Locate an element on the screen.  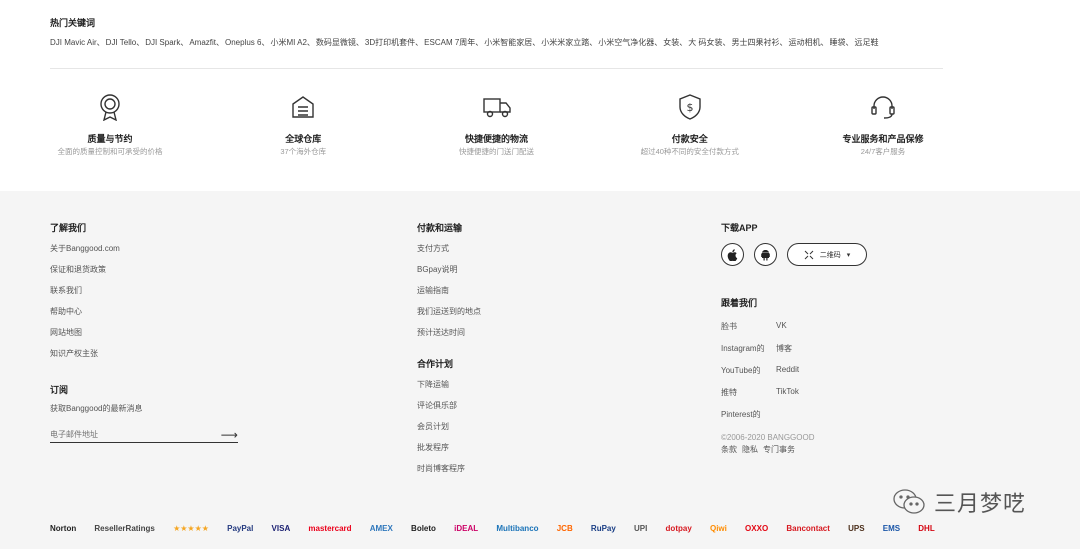
social-link-reddit: Reddit is located at coordinates (806, 370).